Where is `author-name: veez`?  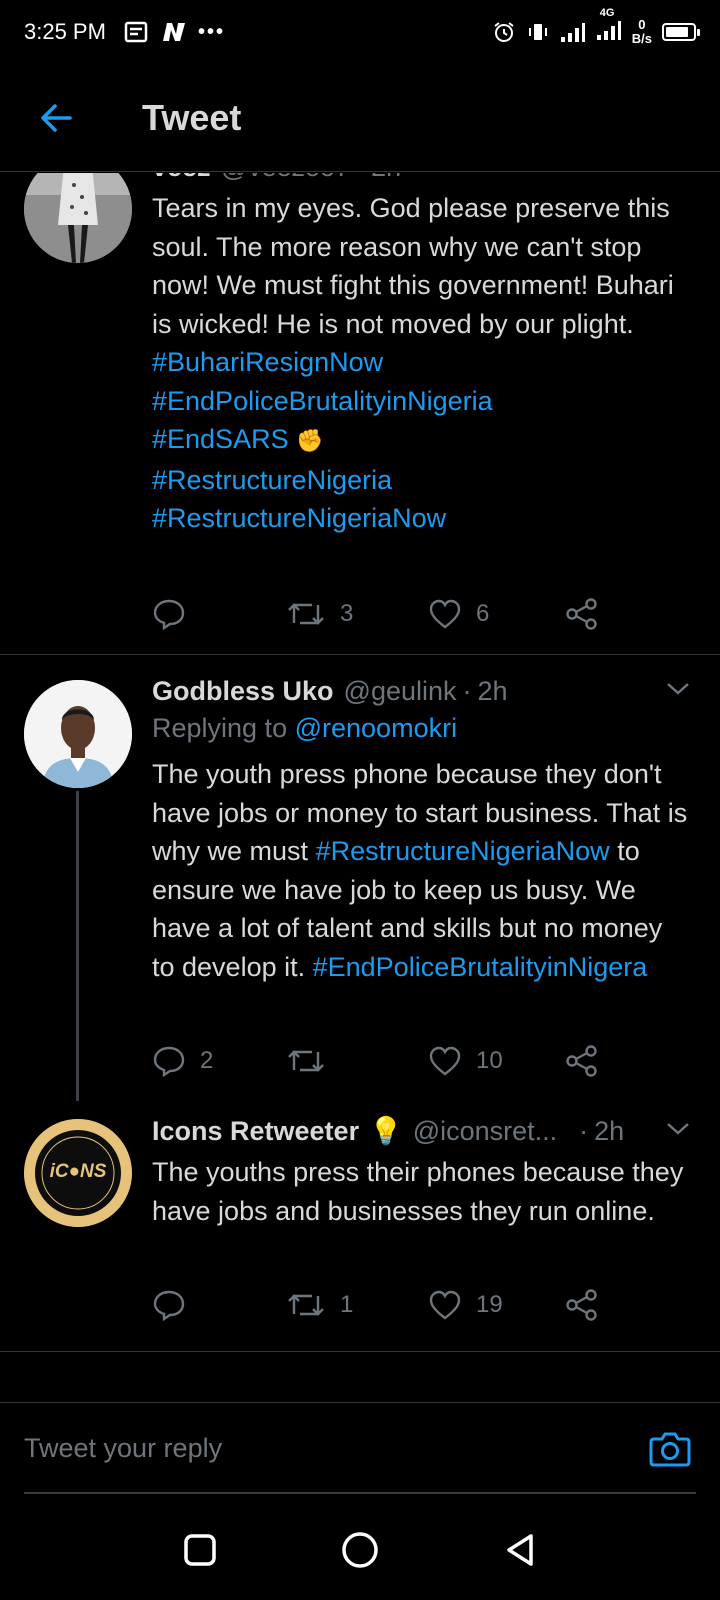 author-name: veez is located at coordinates (181, 178).